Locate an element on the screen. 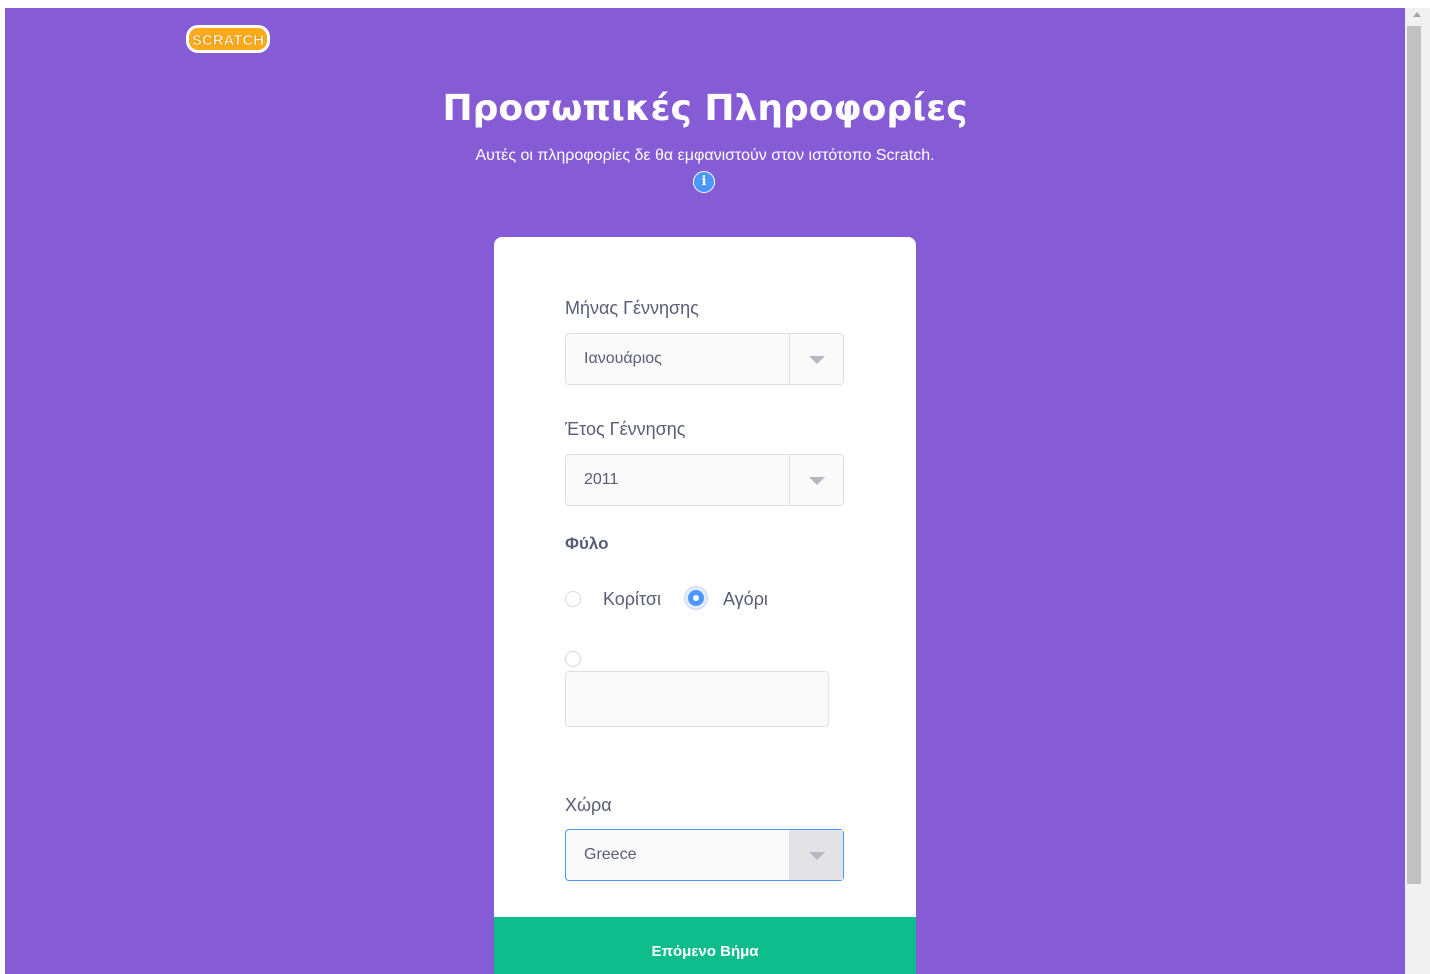 The height and width of the screenshot is (974, 1430). birth-year-dropdown-toggle is located at coordinates (816, 480).